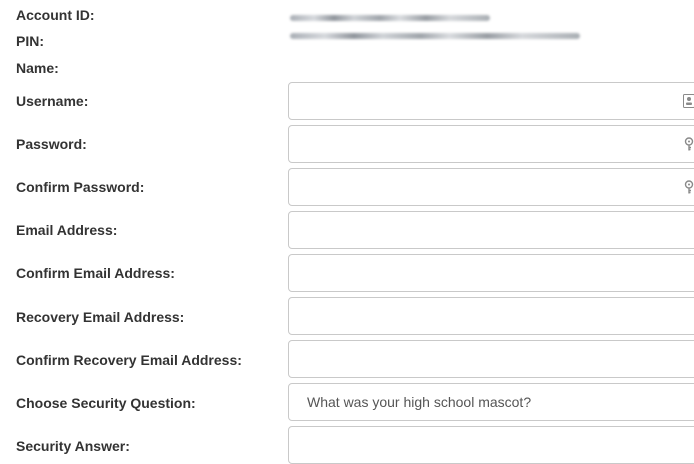 This screenshot has width=694, height=464. I want to click on security-question-label: Choose Security Question:, so click(106, 403).